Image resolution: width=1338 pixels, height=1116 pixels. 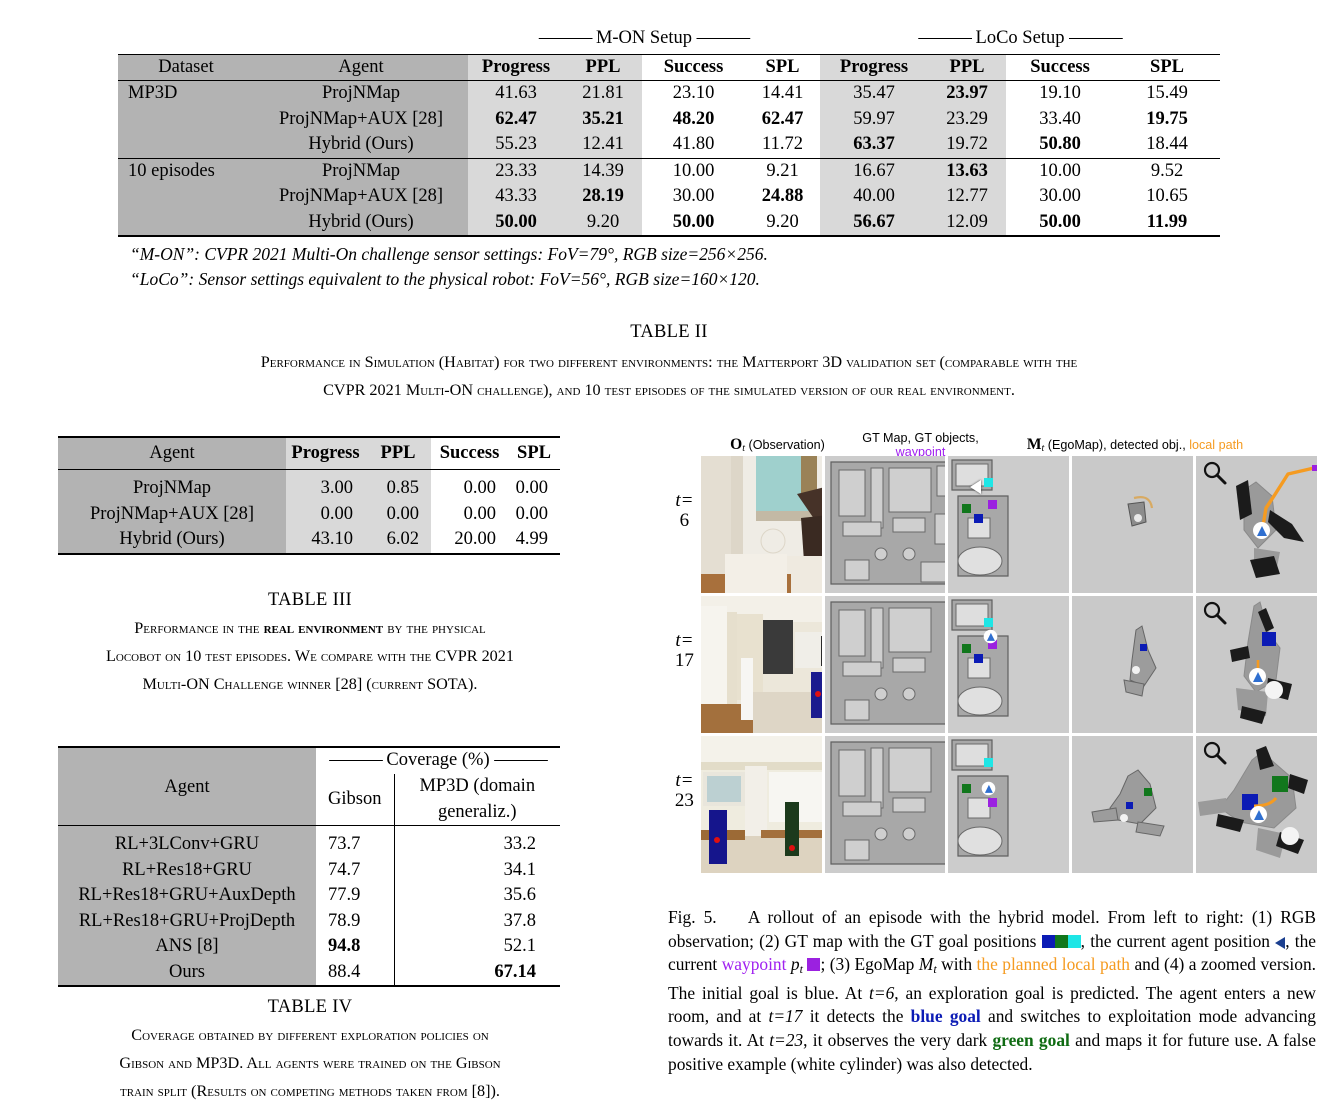 I want to click on cell-metric: 21.81, so click(x=603, y=93).